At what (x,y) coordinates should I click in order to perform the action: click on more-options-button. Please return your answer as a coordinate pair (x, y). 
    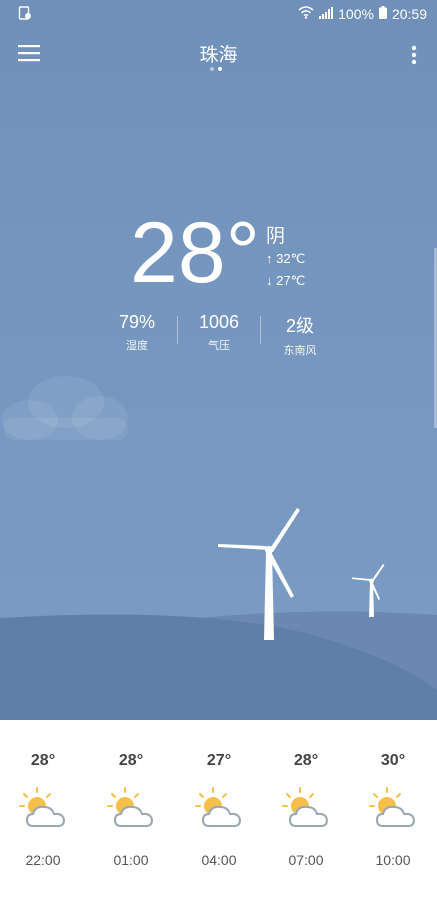
    Looking at the image, I should click on (415, 56).